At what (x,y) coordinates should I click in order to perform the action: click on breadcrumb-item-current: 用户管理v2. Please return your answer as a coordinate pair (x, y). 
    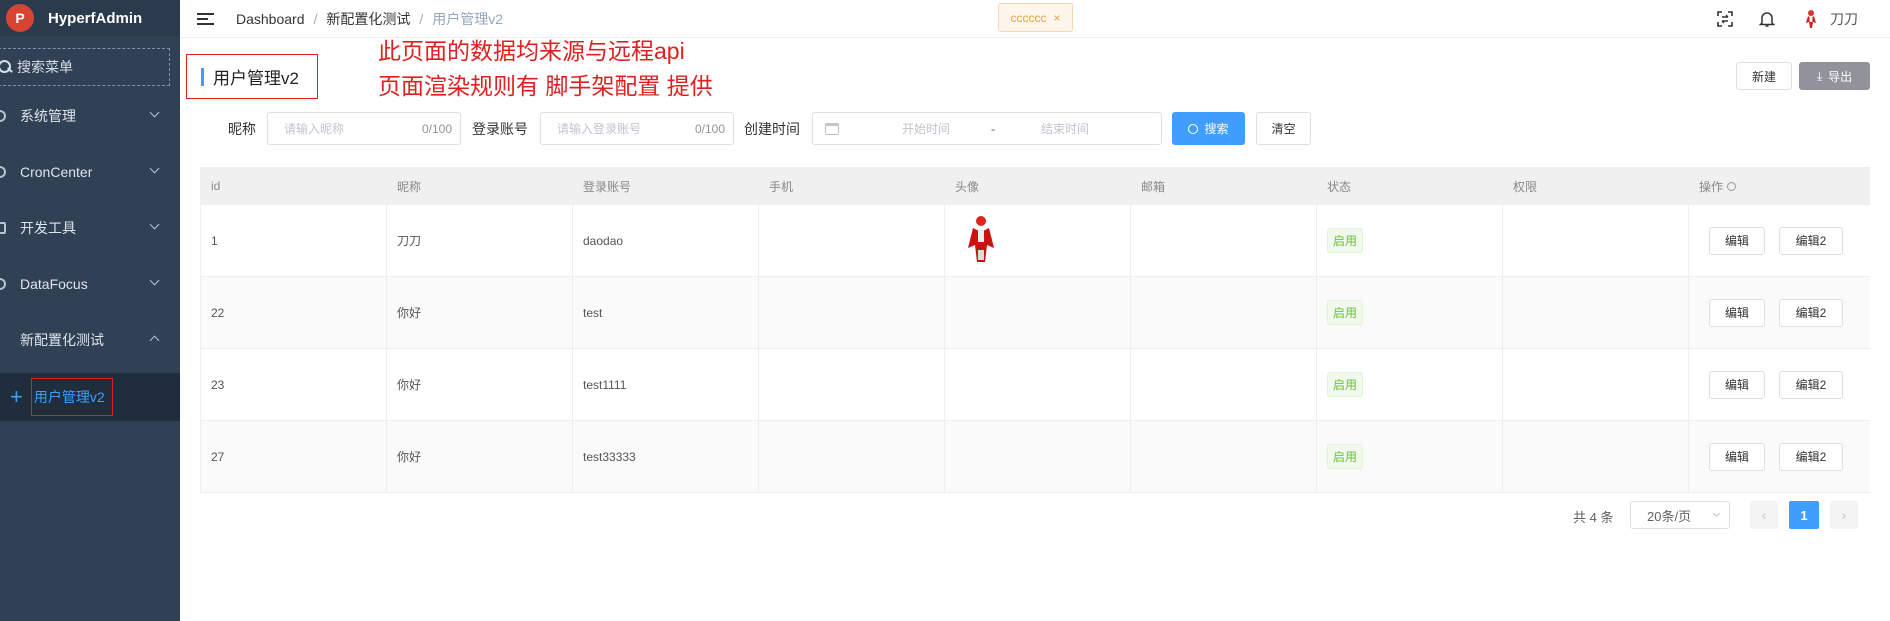
    Looking at the image, I should click on (468, 18).